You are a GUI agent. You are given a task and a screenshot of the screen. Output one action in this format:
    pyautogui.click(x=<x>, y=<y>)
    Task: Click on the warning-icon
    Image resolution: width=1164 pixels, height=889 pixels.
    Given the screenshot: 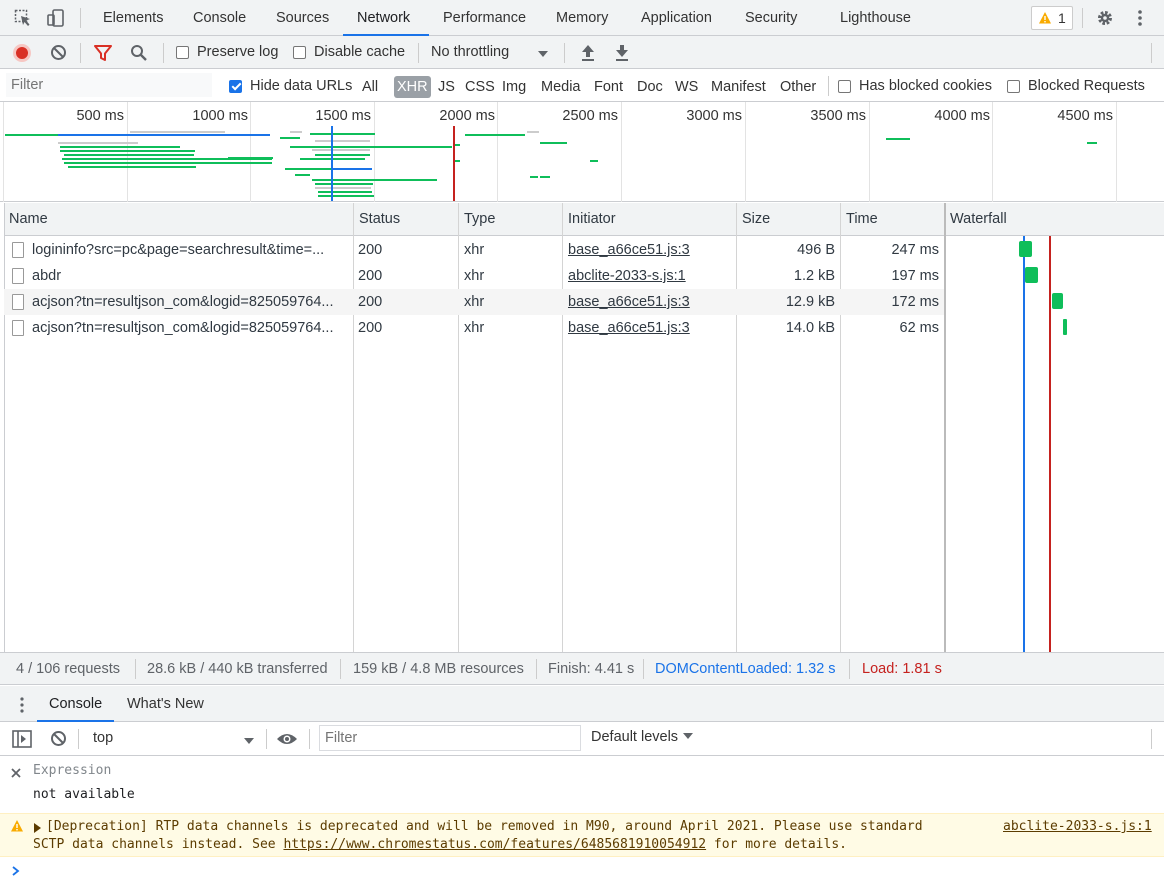 What is the action you would take?
    pyautogui.click(x=17, y=828)
    